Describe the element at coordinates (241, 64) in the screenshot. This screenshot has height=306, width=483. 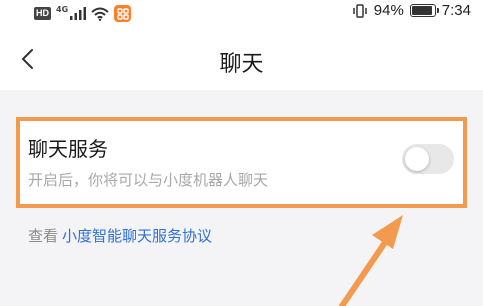
I see `page-title: 聊天` at that location.